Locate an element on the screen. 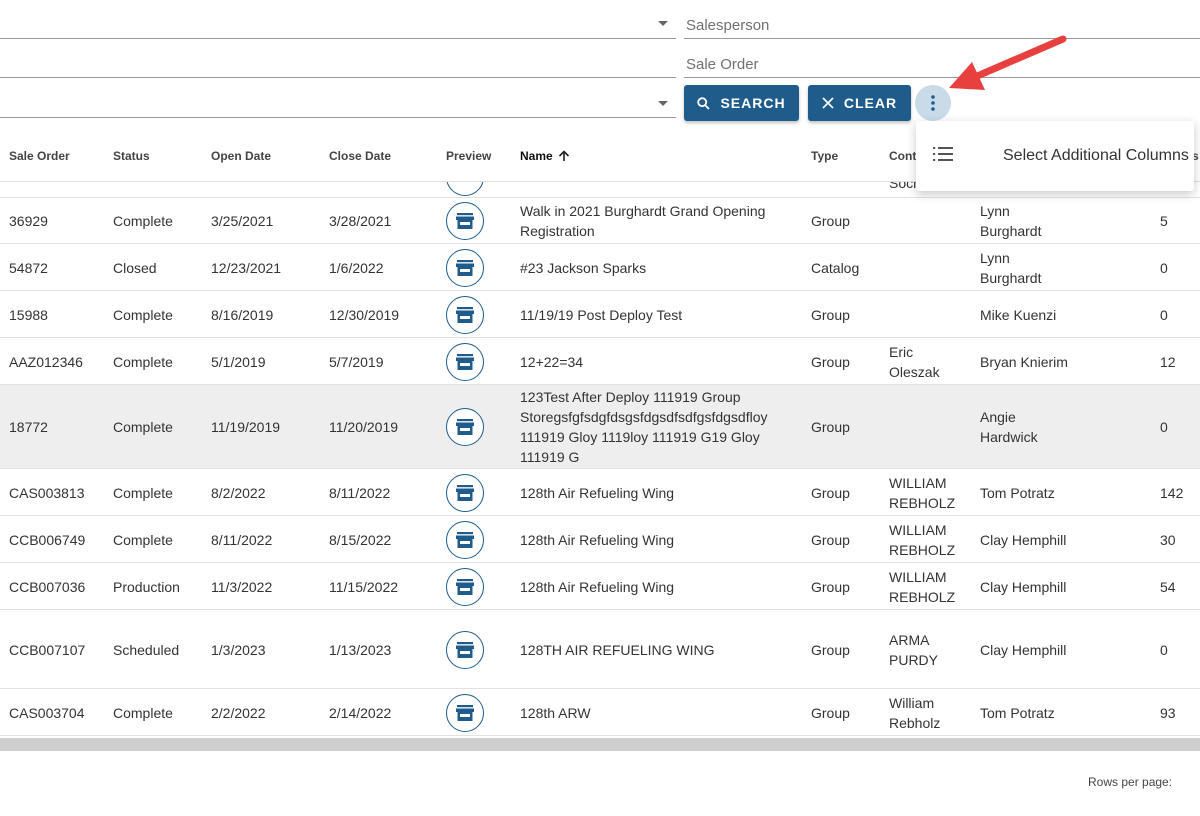  select-additional-columns-item: Select Additional Columns is located at coordinates (1096, 156).